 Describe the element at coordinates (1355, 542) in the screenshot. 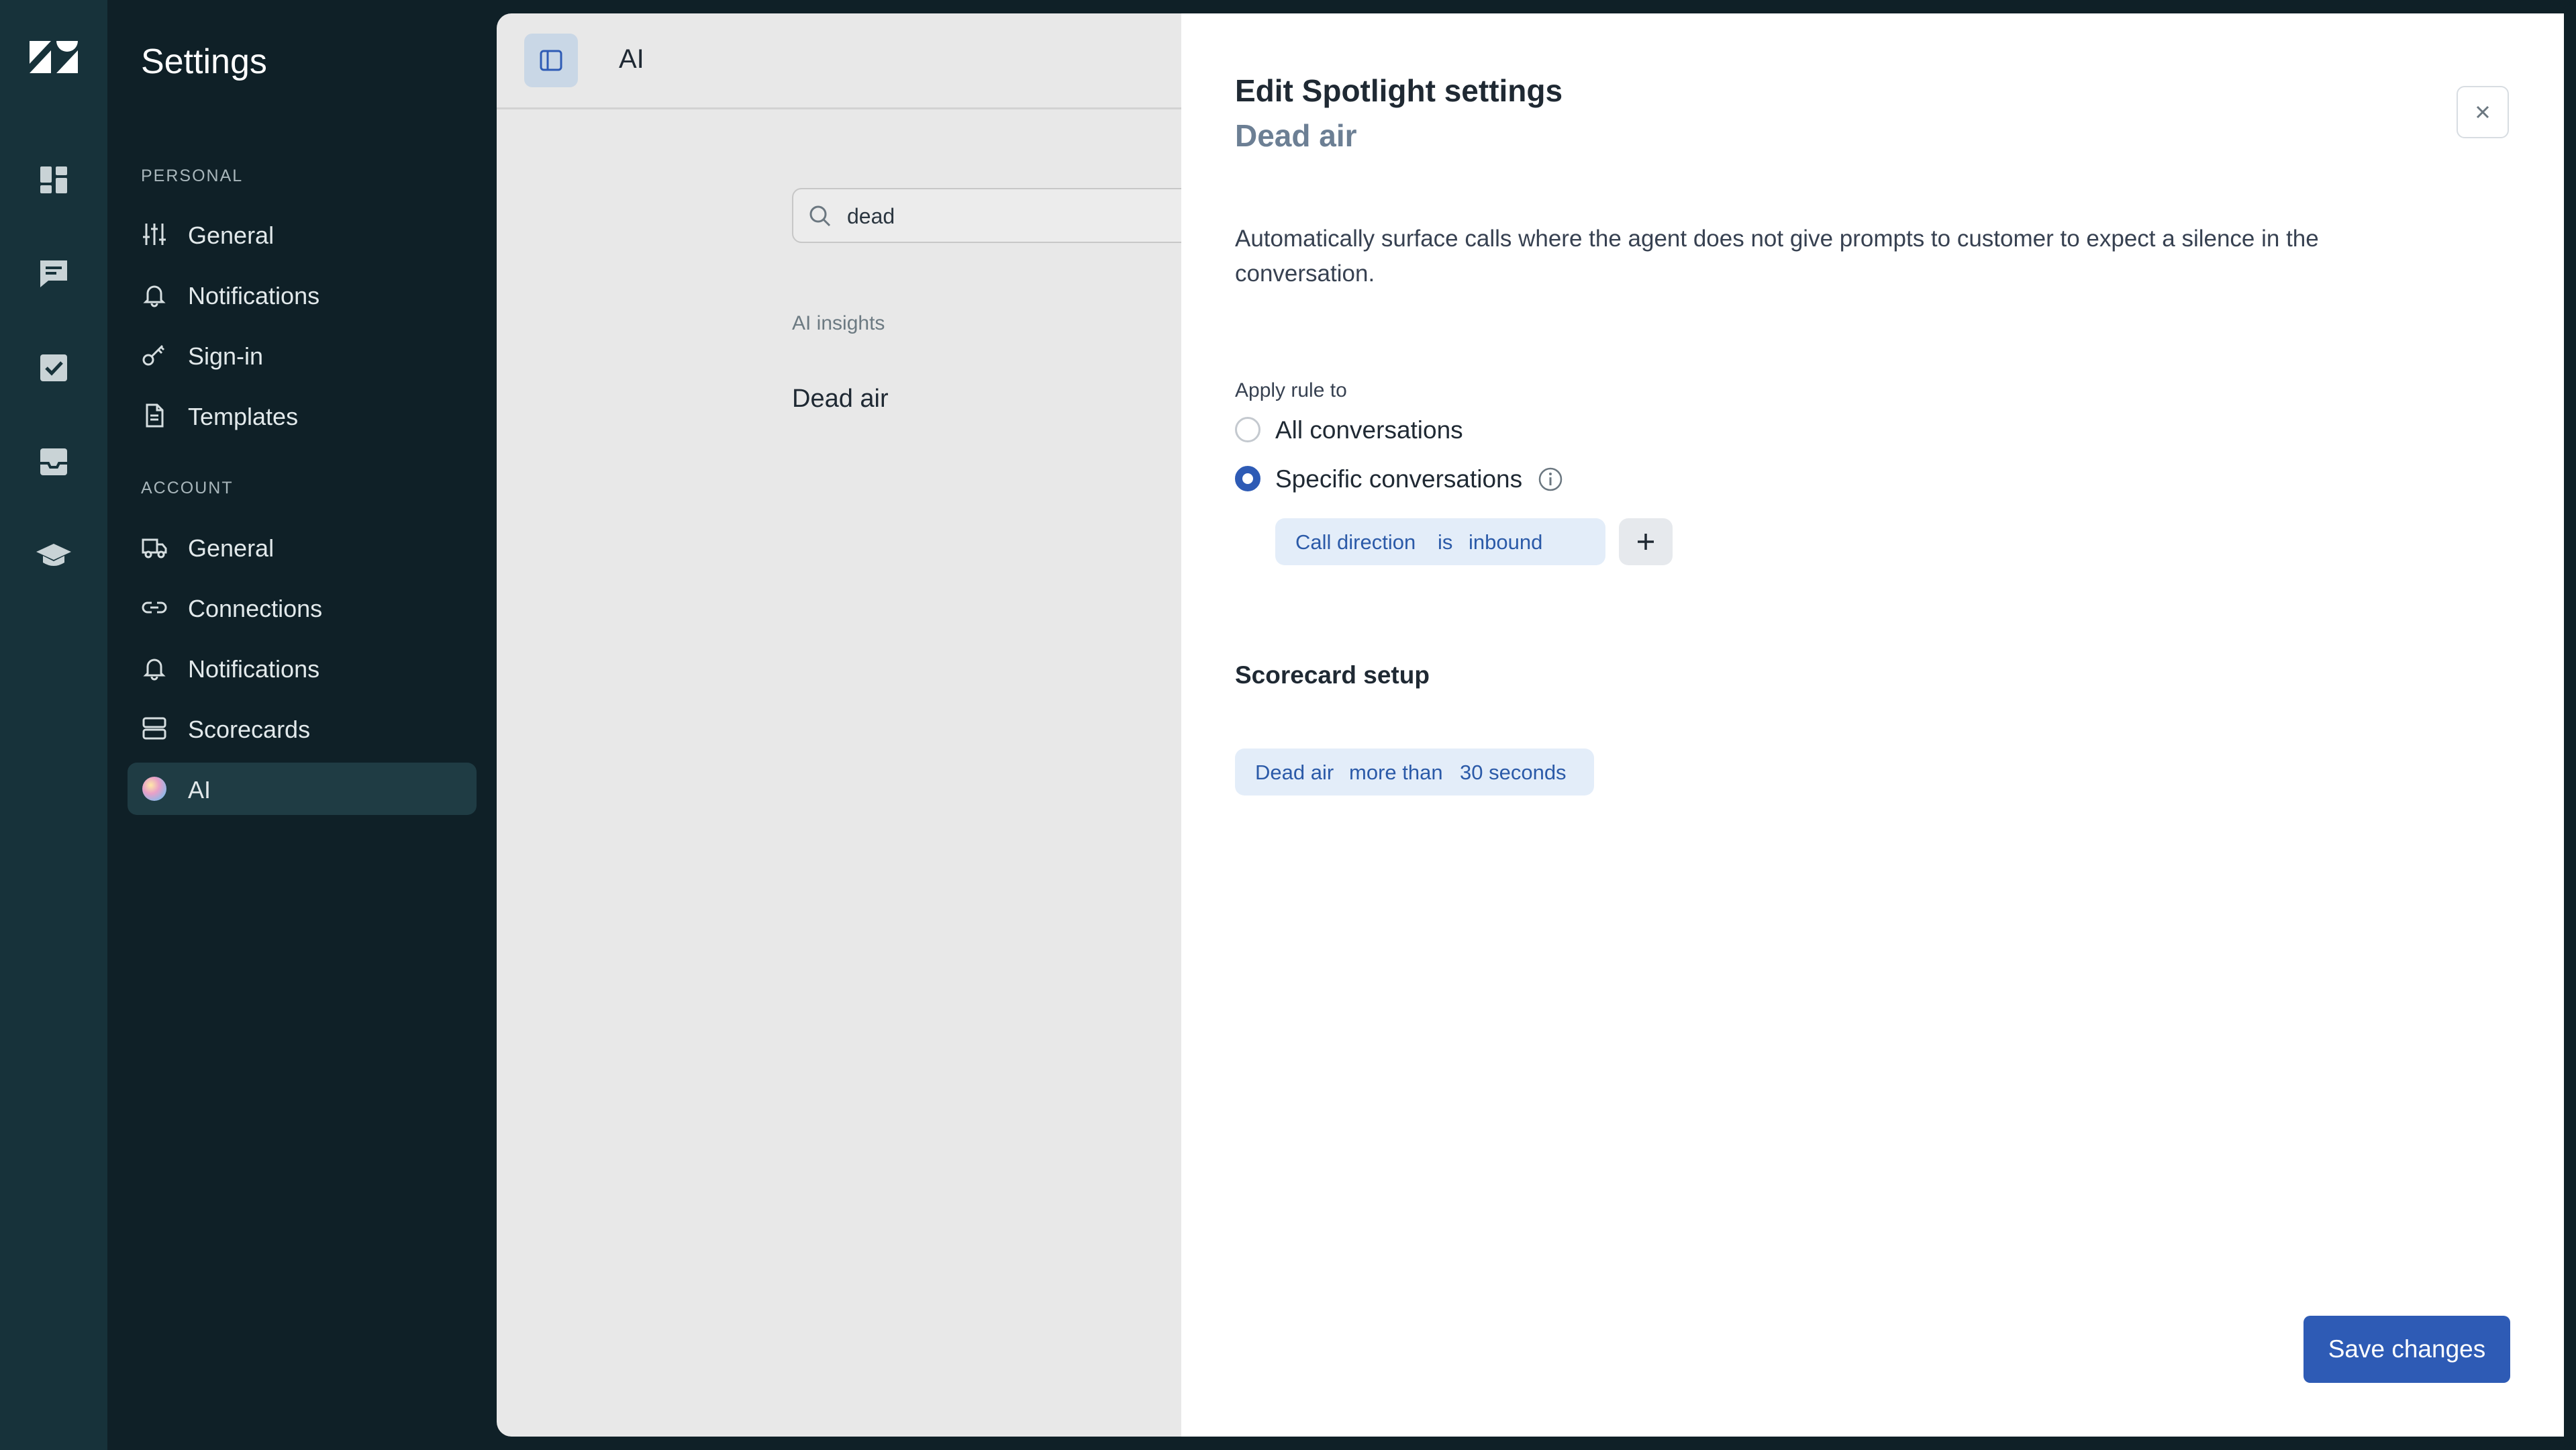

I see `condition-field: Call direction` at that location.